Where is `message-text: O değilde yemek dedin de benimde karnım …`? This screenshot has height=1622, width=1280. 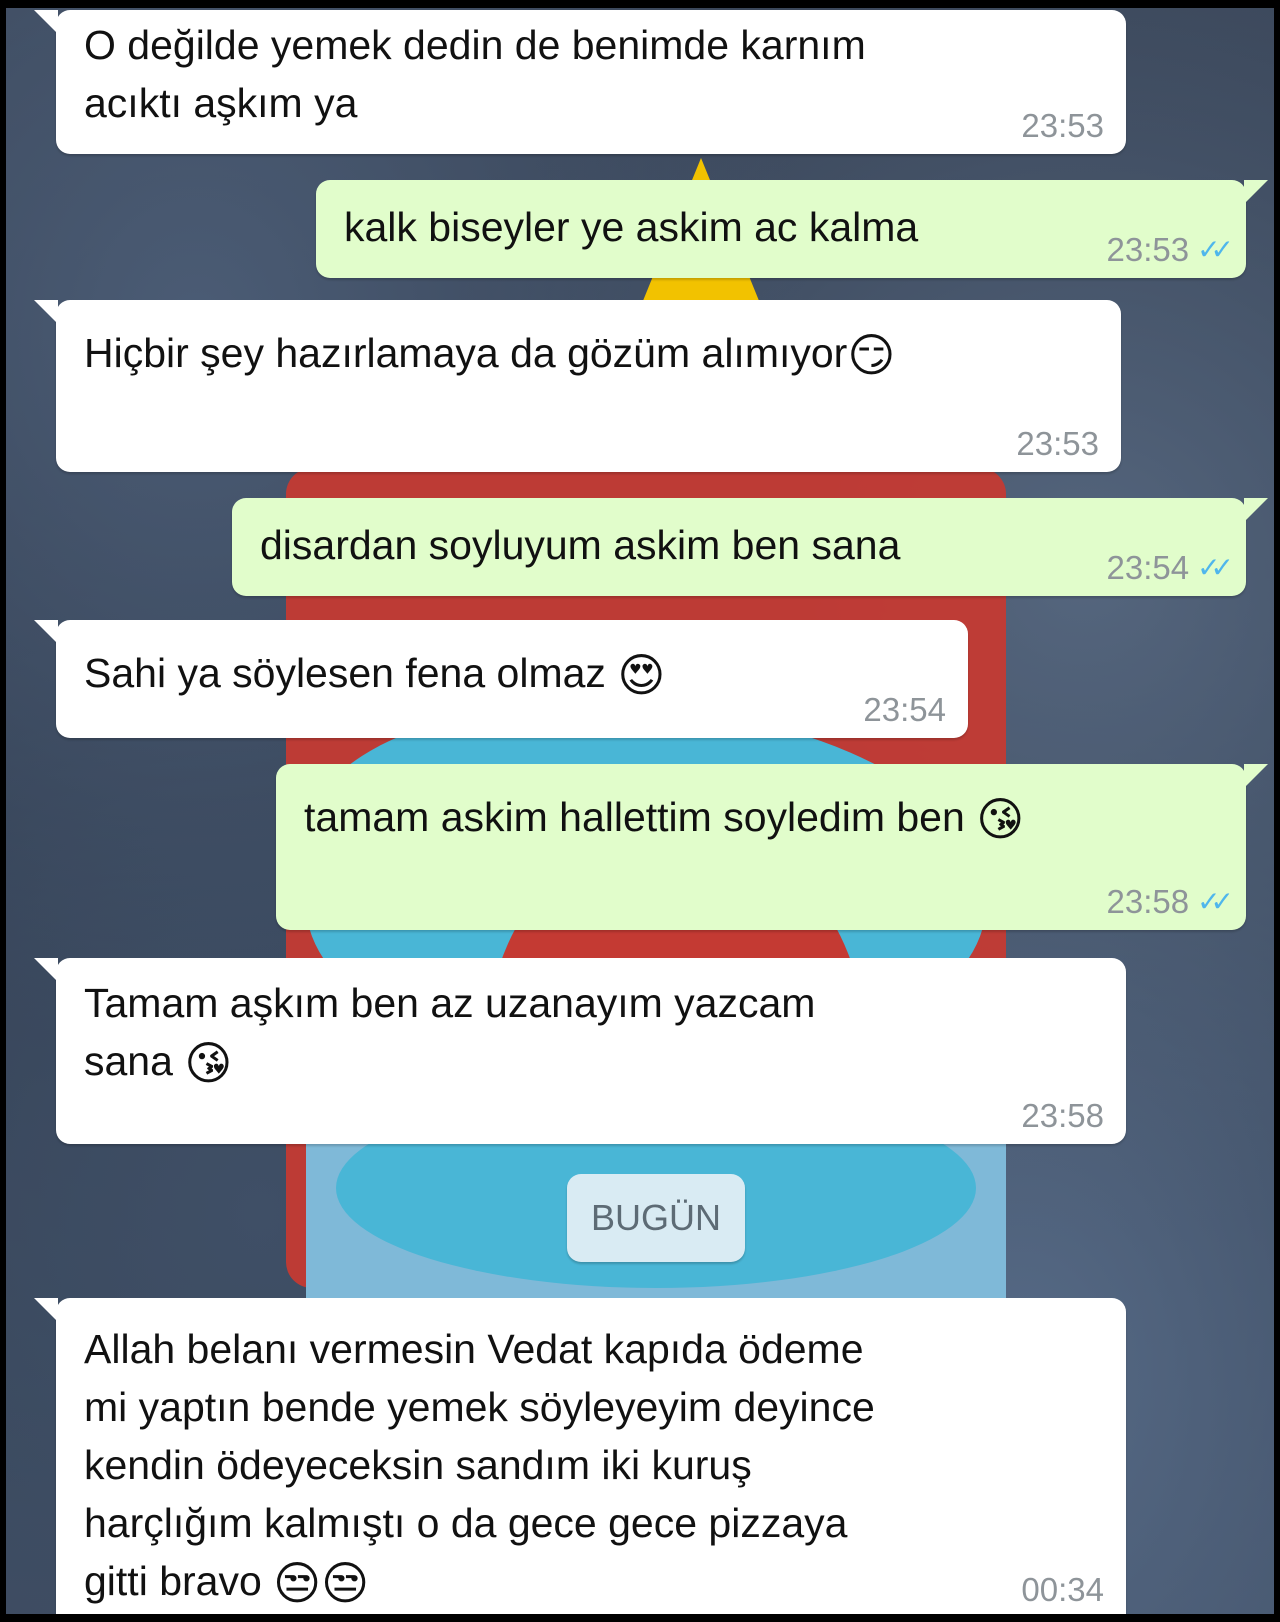
message-text: O değilde yemek dedin de benimde karnım … is located at coordinates (475, 74).